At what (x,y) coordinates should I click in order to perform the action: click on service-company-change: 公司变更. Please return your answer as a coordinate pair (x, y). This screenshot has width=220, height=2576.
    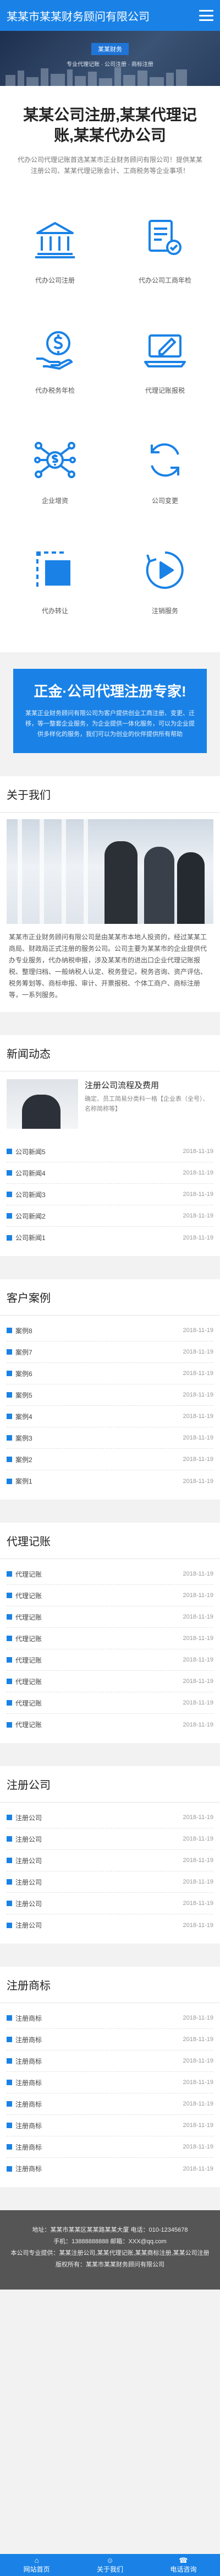
    Looking at the image, I should click on (165, 470).